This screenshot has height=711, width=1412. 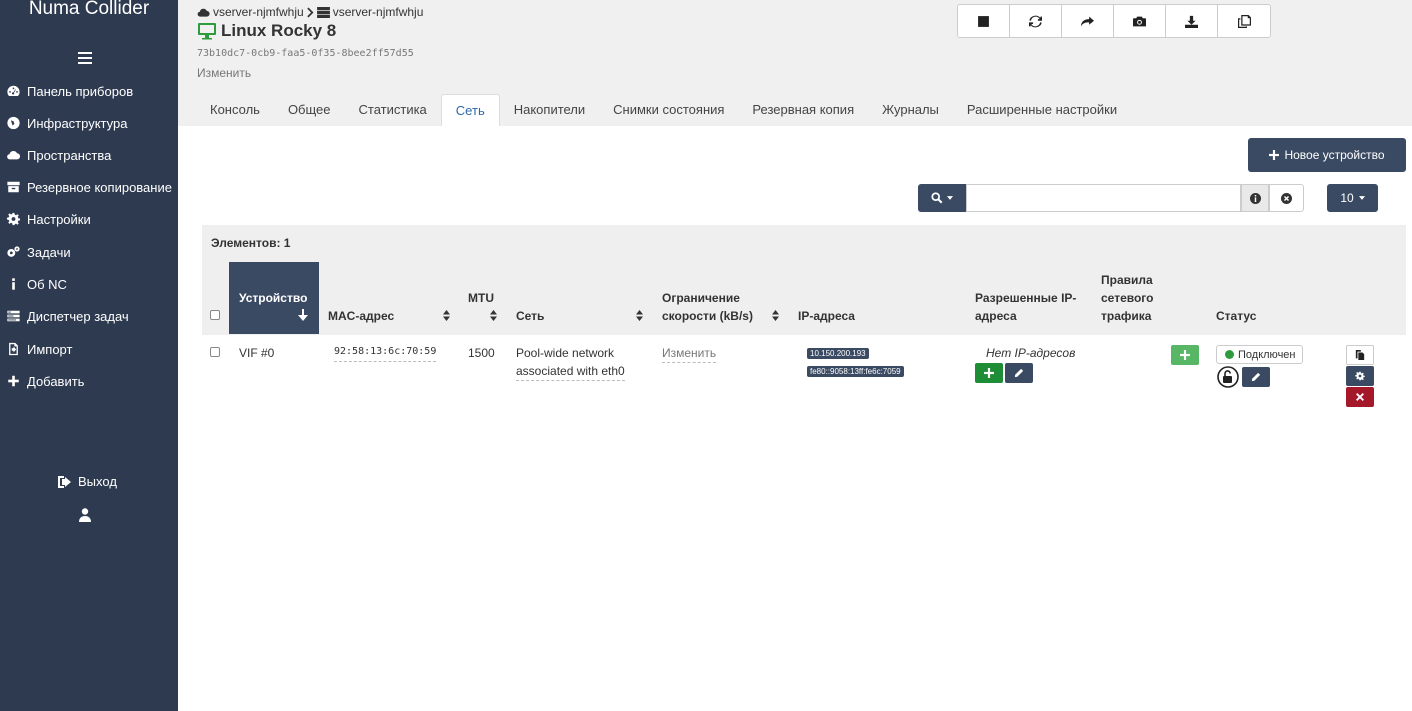 I want to click on export-button, so click(x=1192, y=21).